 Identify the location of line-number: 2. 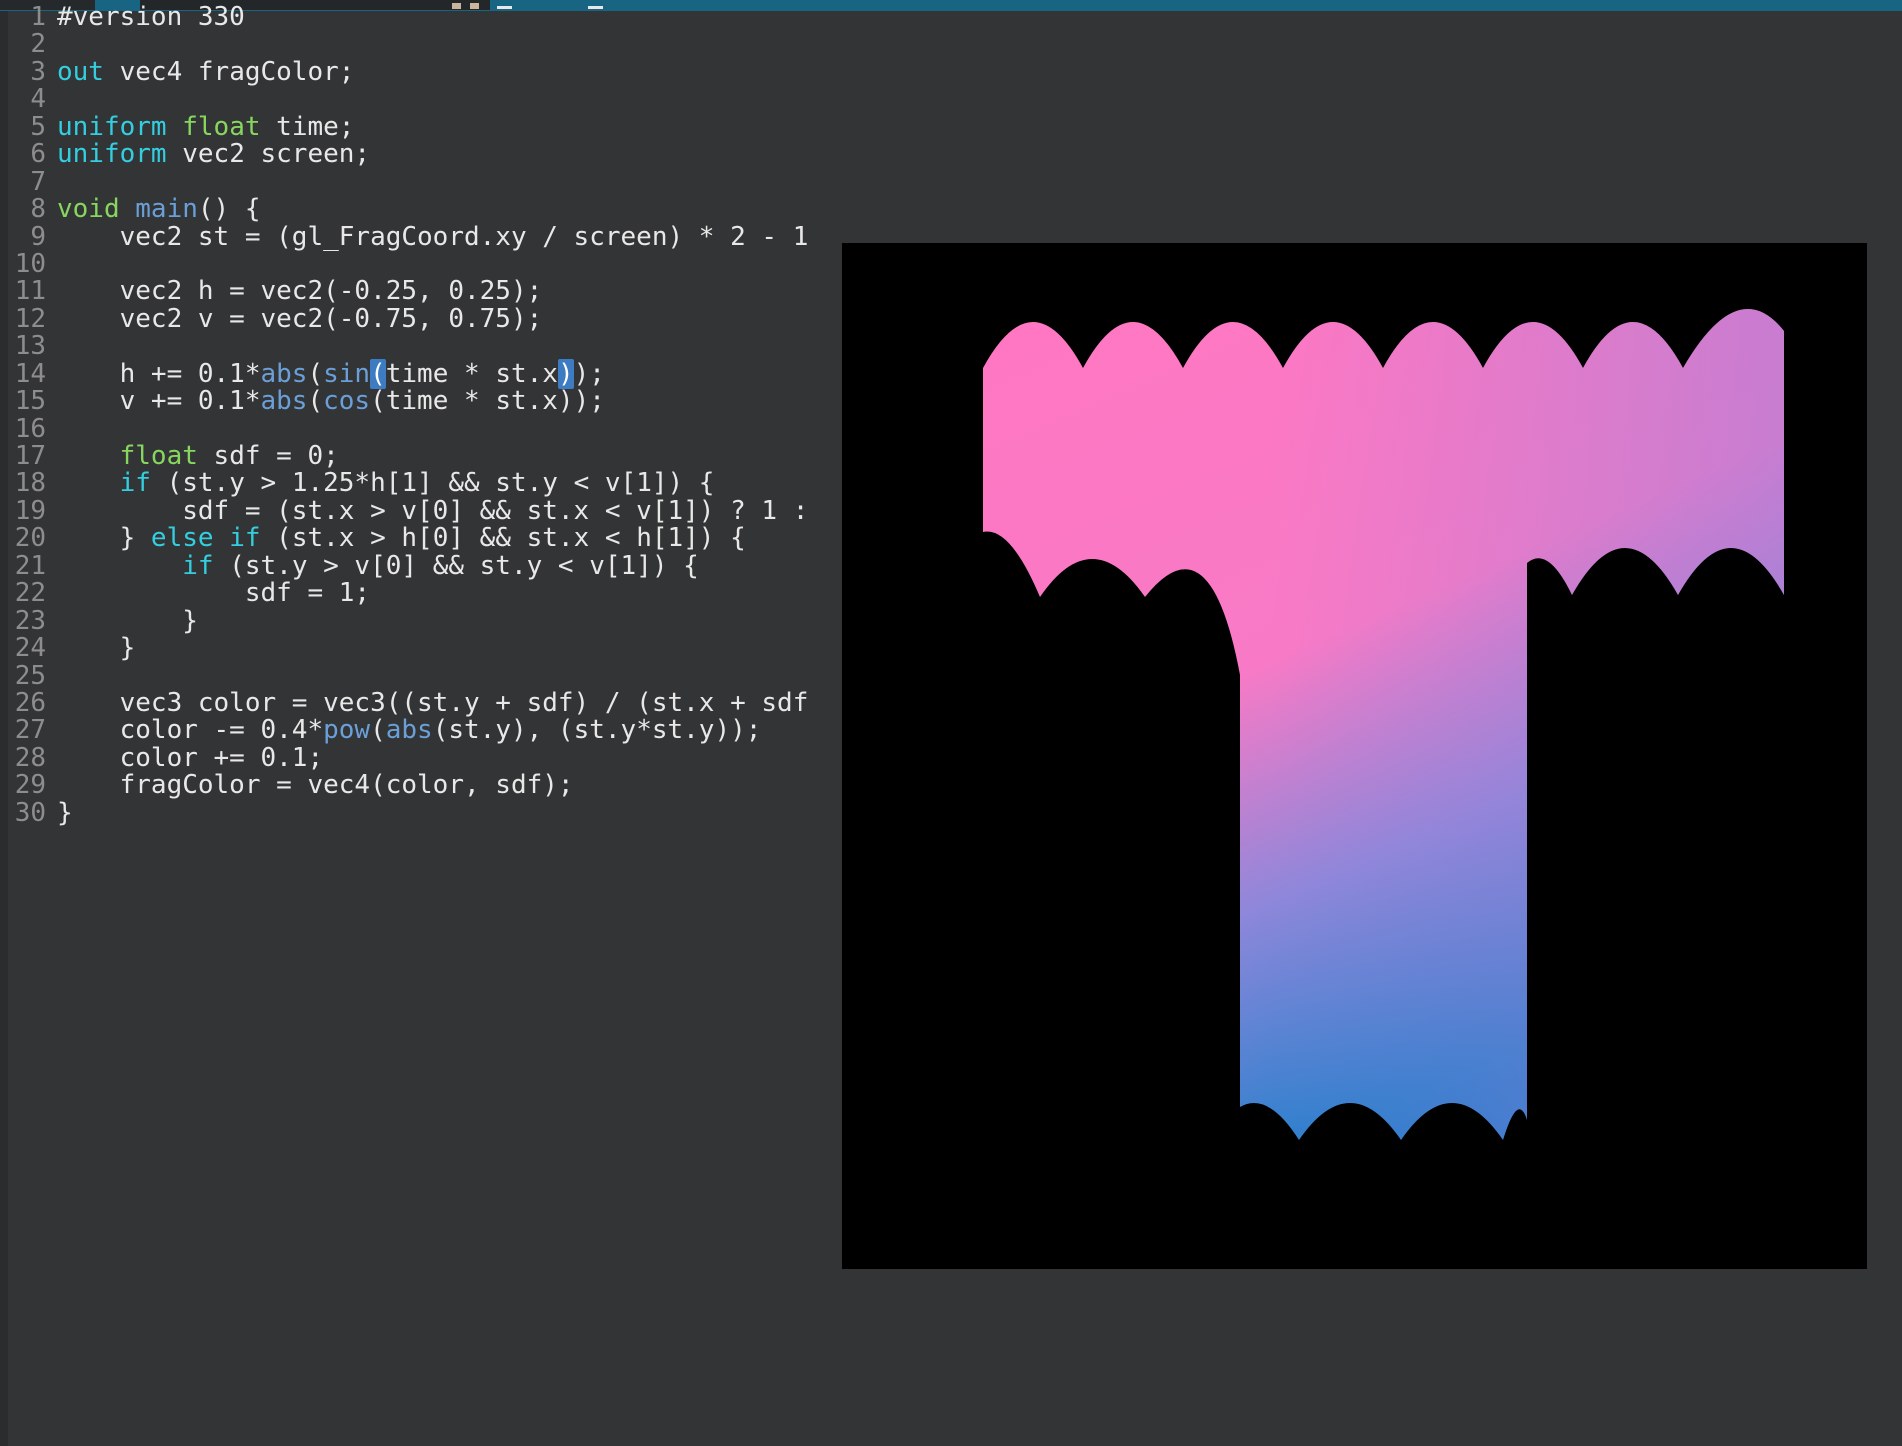
(38, 44).